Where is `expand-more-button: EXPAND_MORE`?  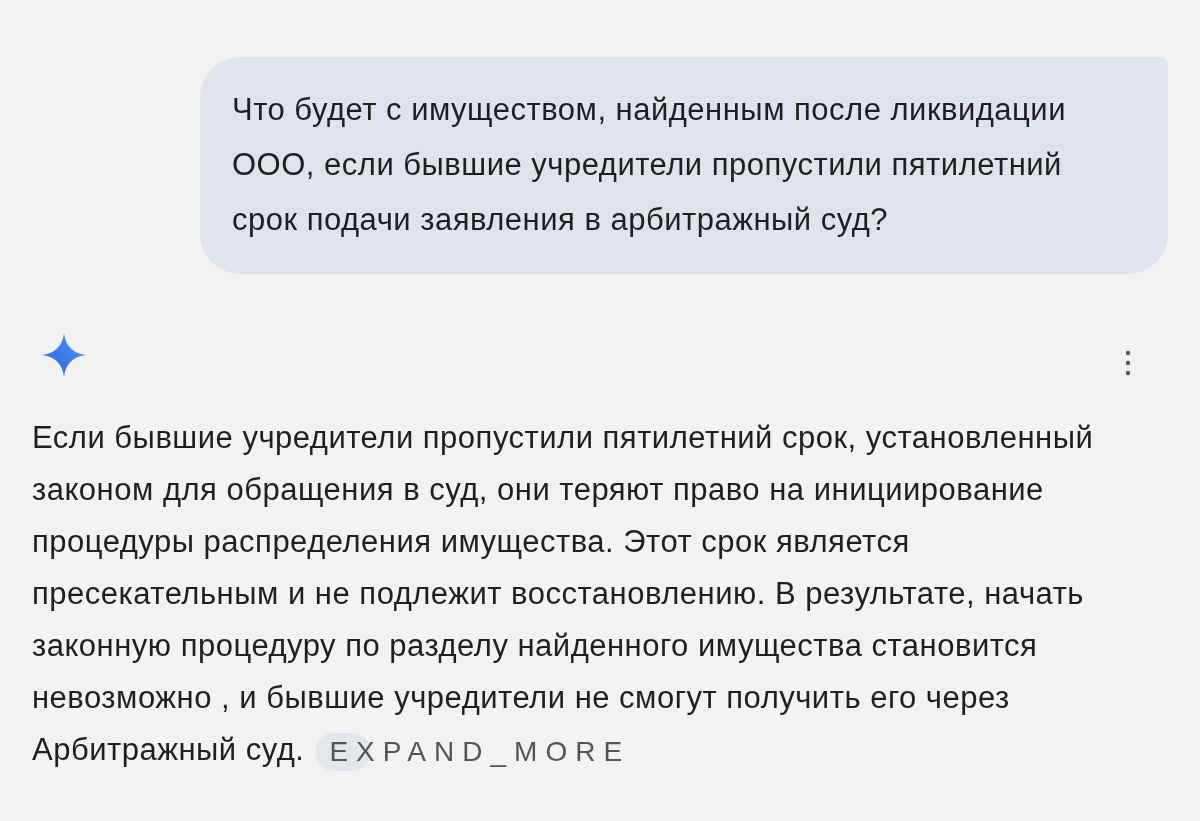
expand-more-button: EXPAND_MORE is located at coordinates (473, 752).